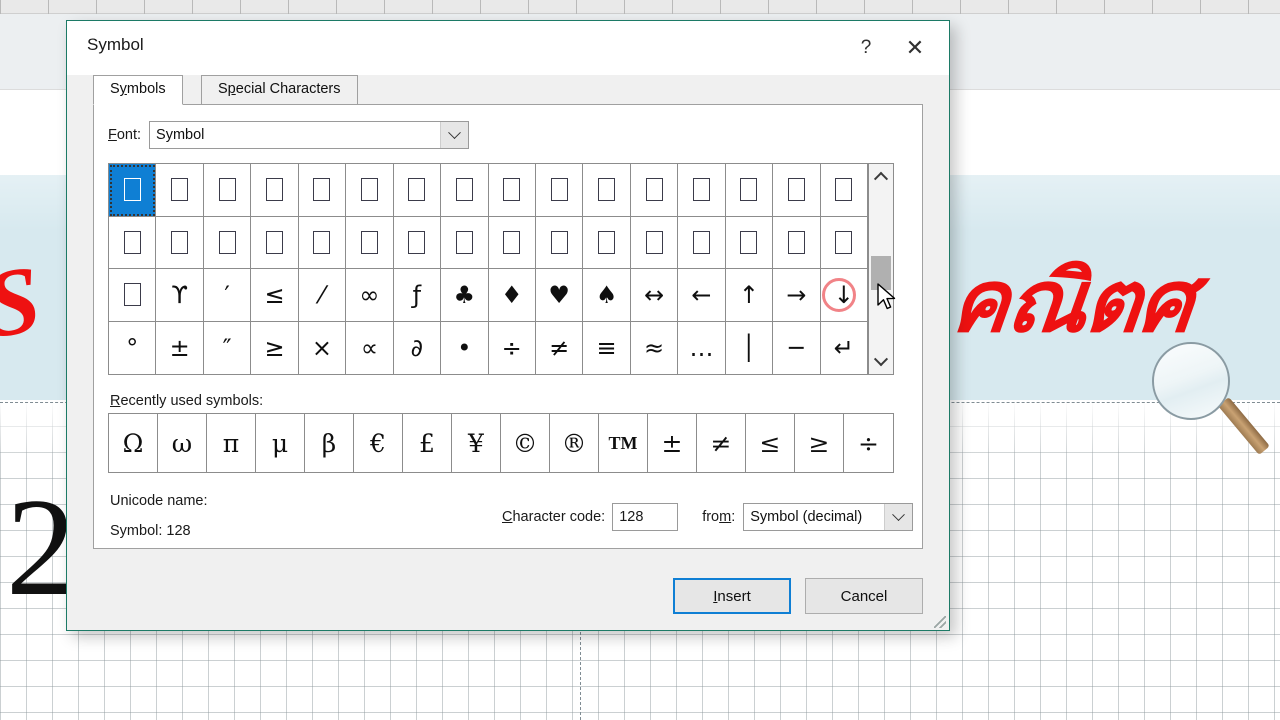 The image size is (1280, 720). Describe the element at coordinates (418, 347) in the screenshot. I see `symbol-cell: ∂` at that location.